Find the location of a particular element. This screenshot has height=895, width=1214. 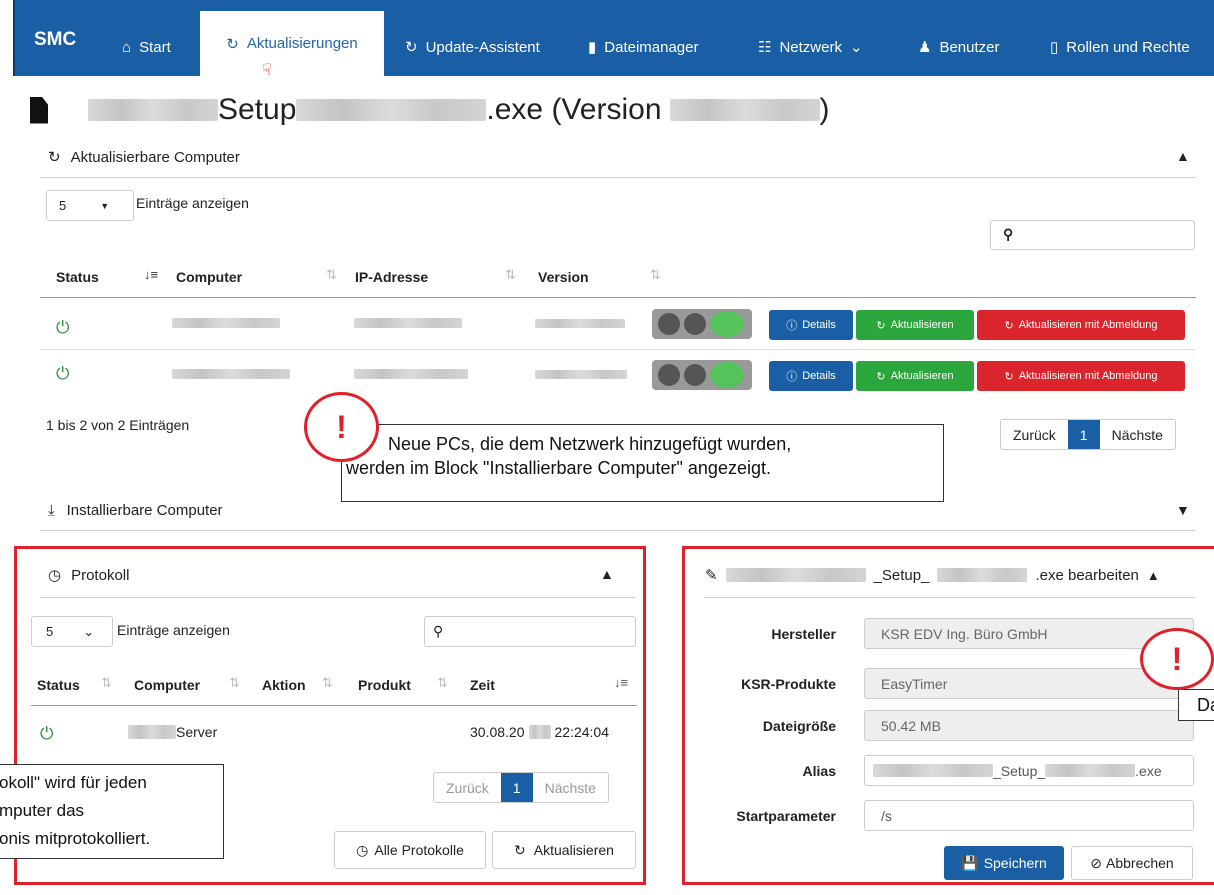

save-button: 💾 Speichern is located at coordinates (1004, 863).